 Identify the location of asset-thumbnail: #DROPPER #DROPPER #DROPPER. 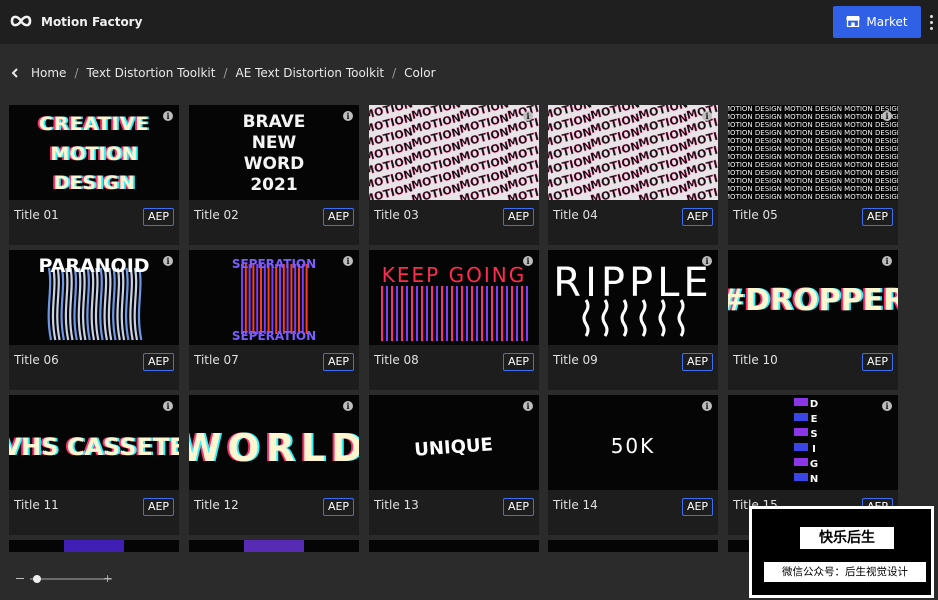
(813, 297).